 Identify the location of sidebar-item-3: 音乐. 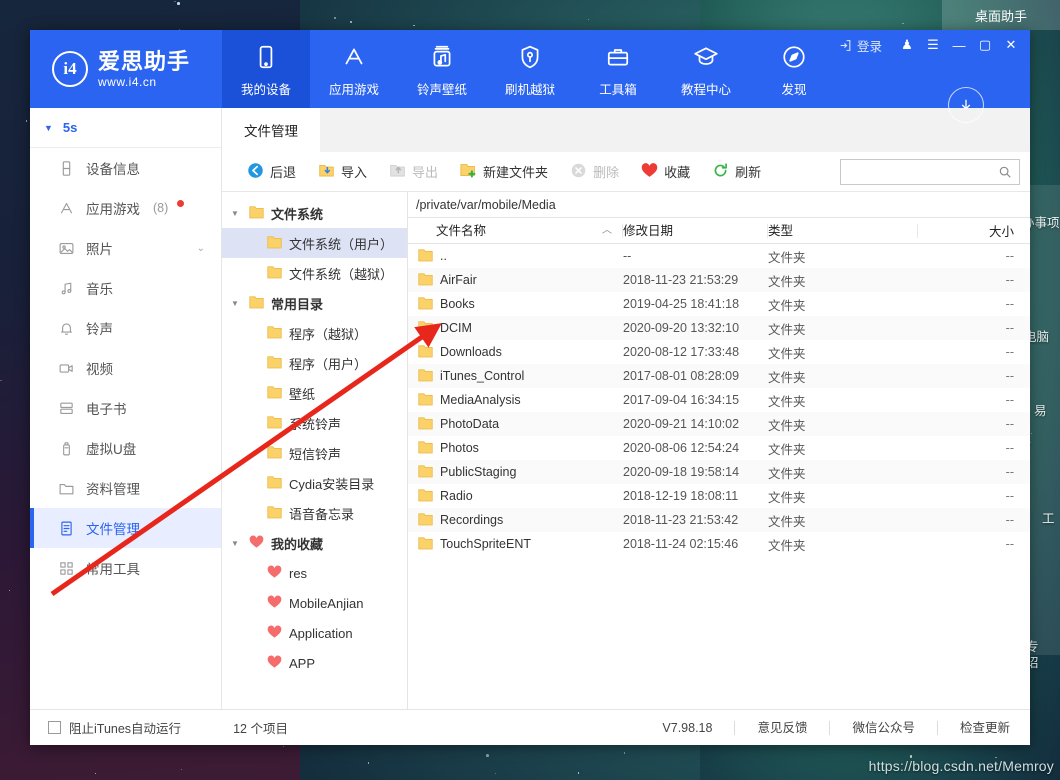
(125, 288).